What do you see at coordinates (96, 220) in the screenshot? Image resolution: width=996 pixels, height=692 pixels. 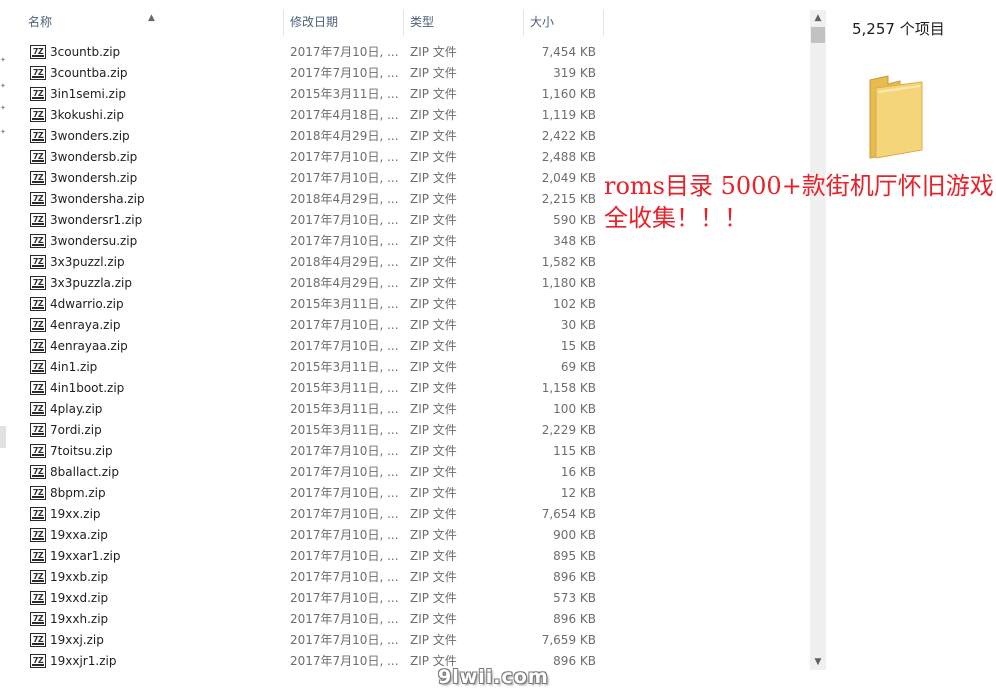 I see `file-name: 3wondersr1.zip` at bounding box center [96, 220].